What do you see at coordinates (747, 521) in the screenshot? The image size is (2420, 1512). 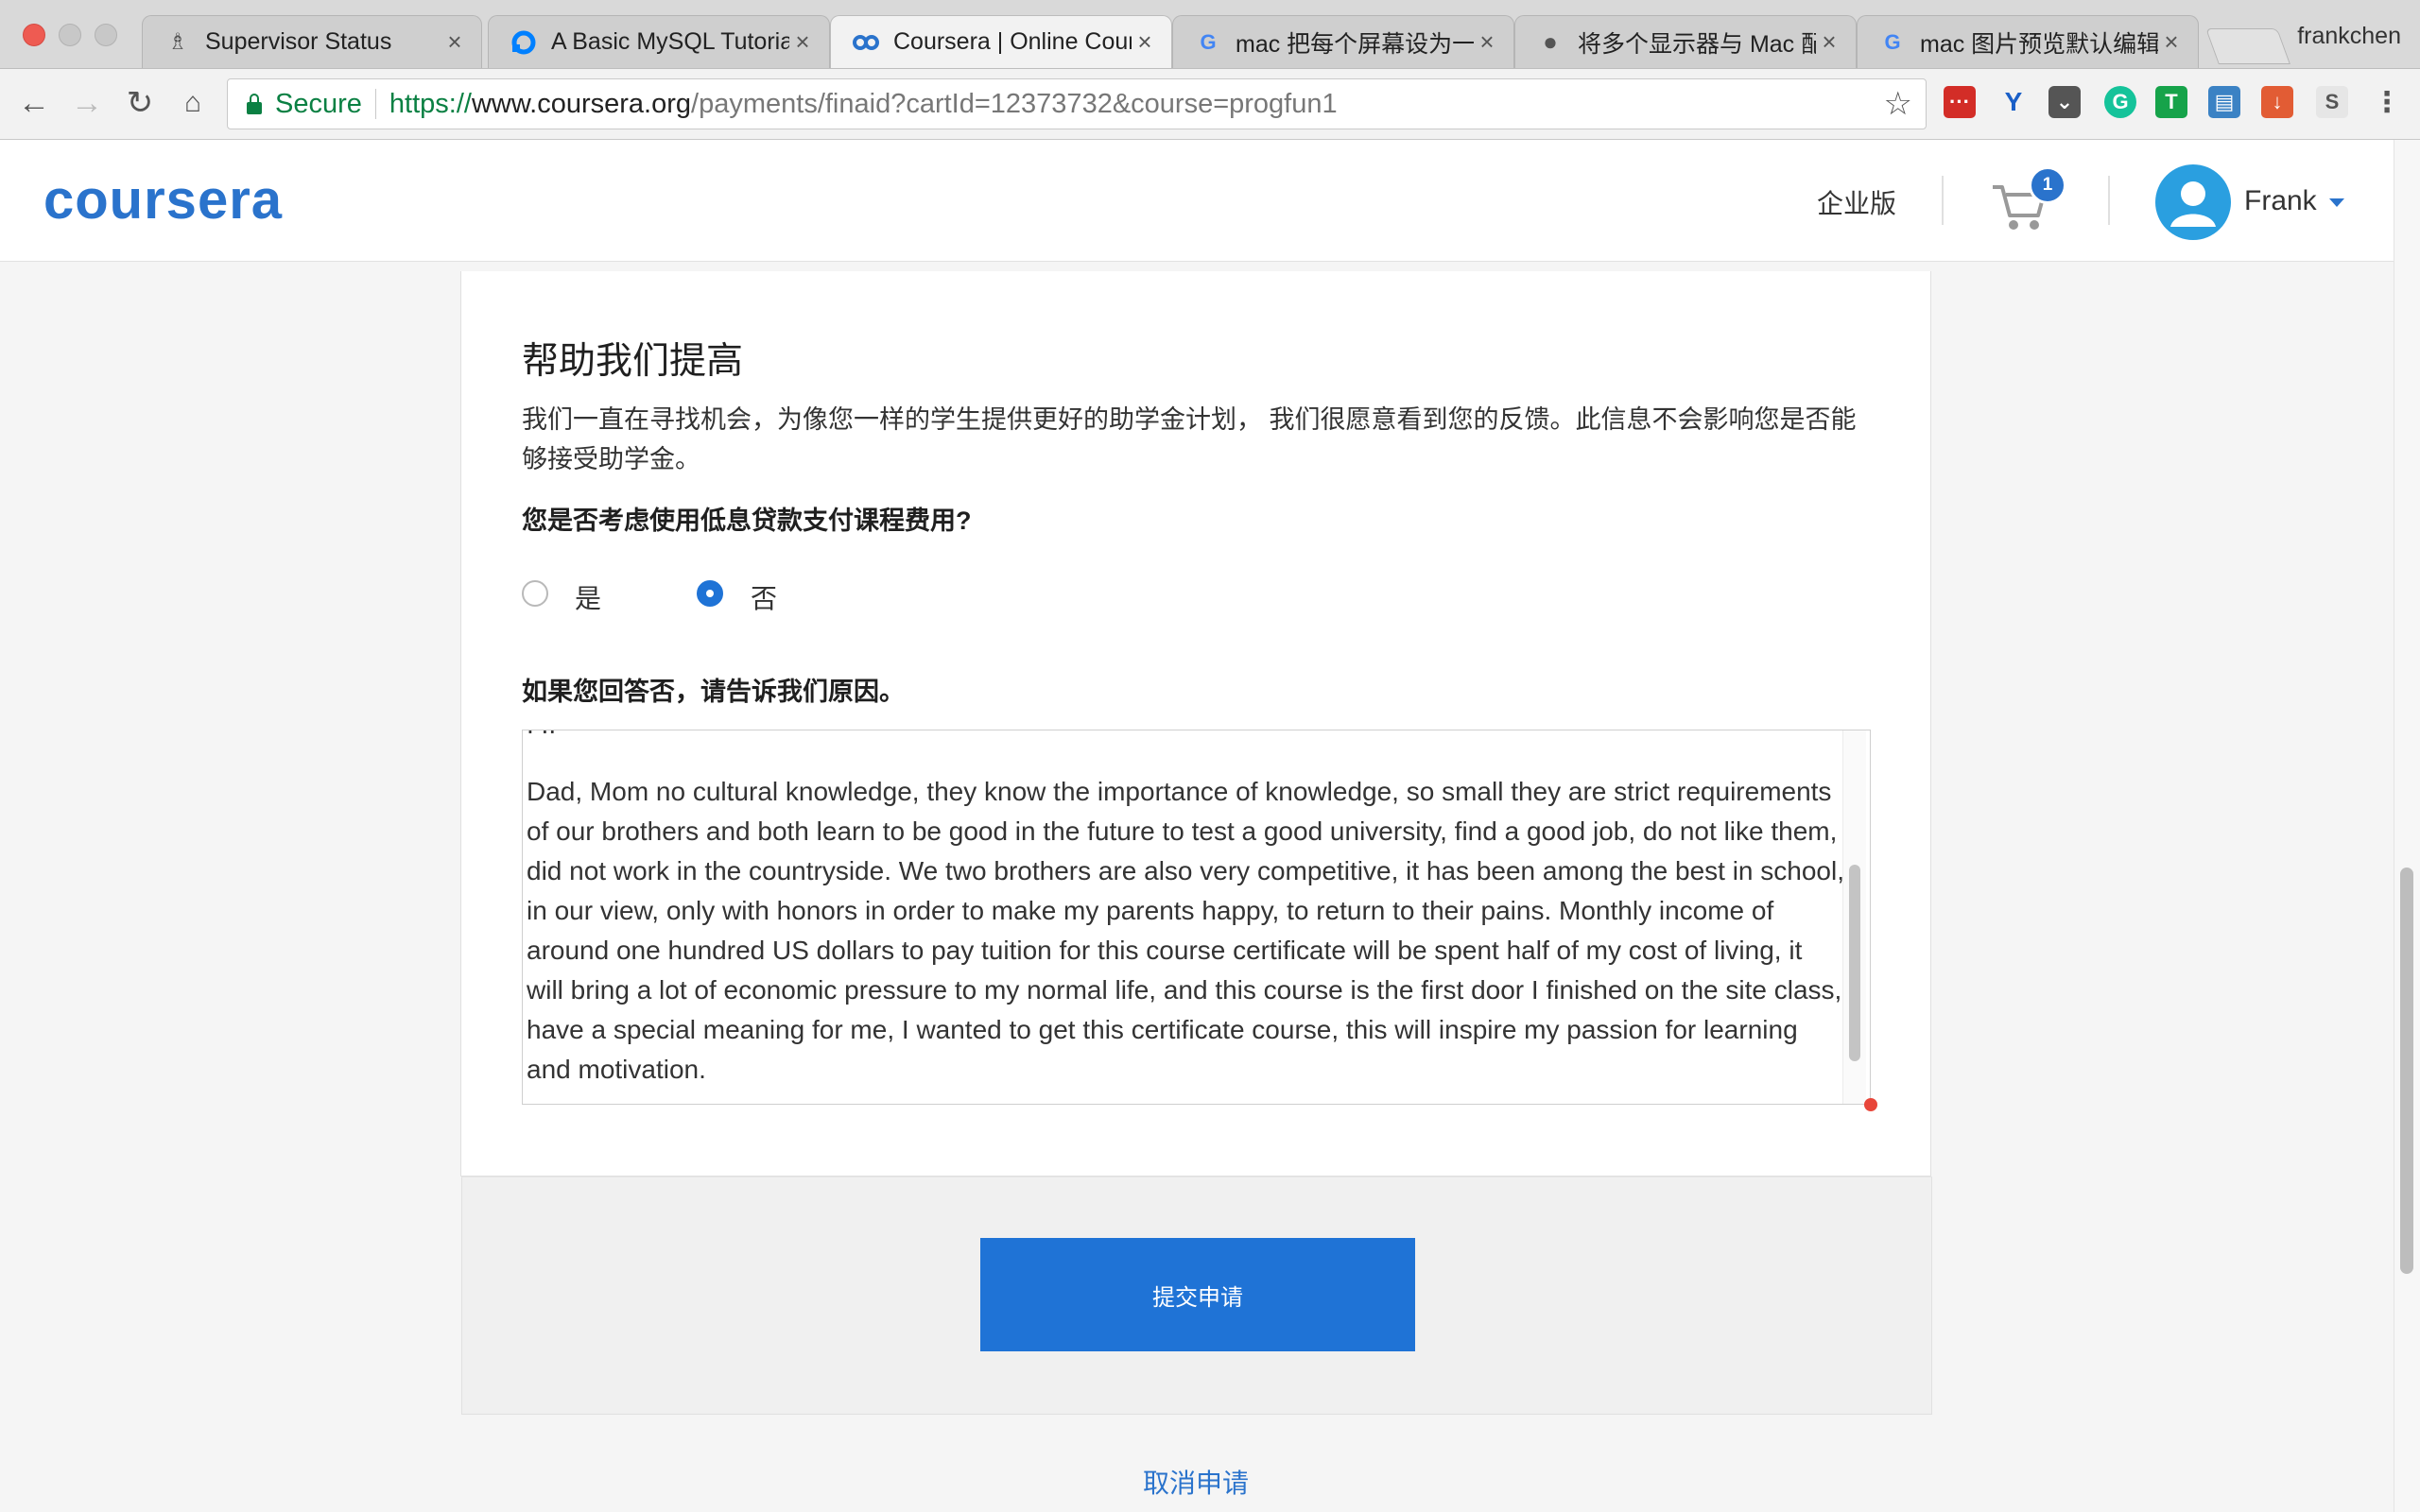 I see `loan-question: 您是否考虑使用低息贷款支付课程费用?` at bounding box center [747, 521].